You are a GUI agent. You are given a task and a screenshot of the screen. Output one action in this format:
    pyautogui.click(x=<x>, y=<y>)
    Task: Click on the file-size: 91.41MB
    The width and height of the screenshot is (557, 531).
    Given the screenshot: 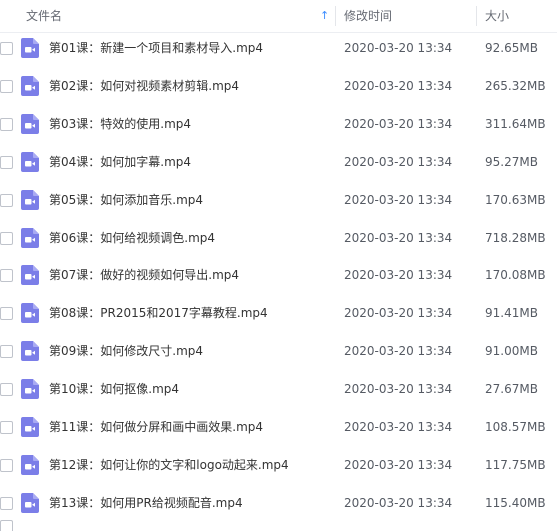 What is the action you would take?
    pyautogui.click(x=511, y=313)
    